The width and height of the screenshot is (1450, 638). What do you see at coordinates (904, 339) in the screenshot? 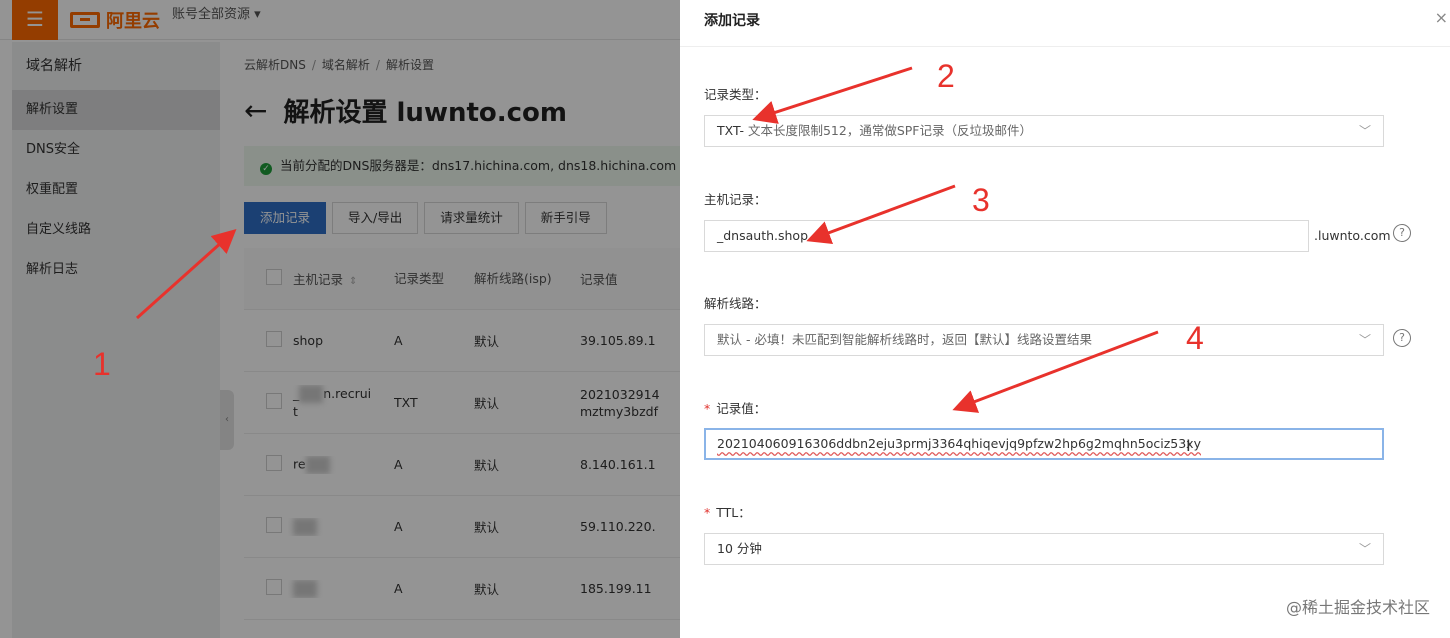
I see `resolve-line-value: 默认 - 必填！未匹配到智能解析线路时，返回【默认】线路设置结果` at bounding box center [904, 339].